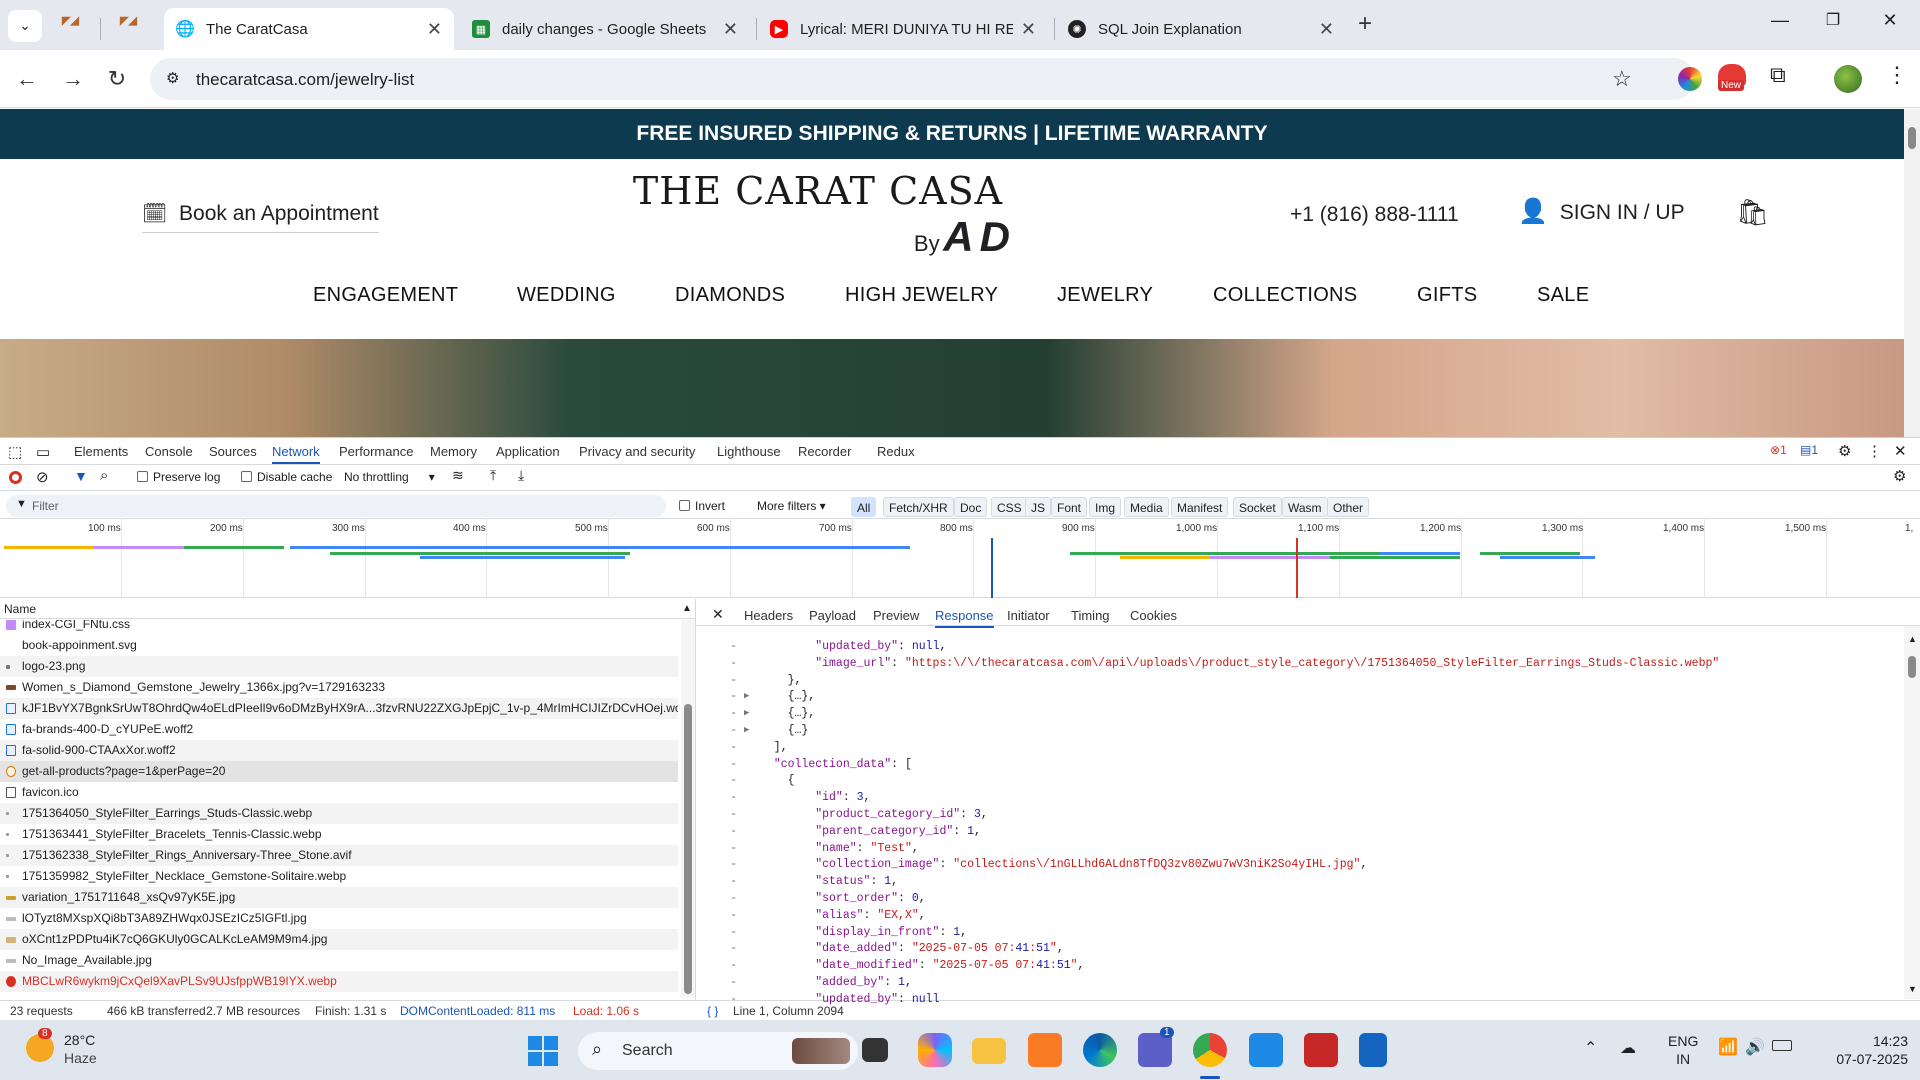 Image resolution: width=1920 pixels, height=1080 pixels. Describe the element at coordinates (286, 477) in the screenshot. I see `disable-cache-checkbox: Disable cache` at that location.